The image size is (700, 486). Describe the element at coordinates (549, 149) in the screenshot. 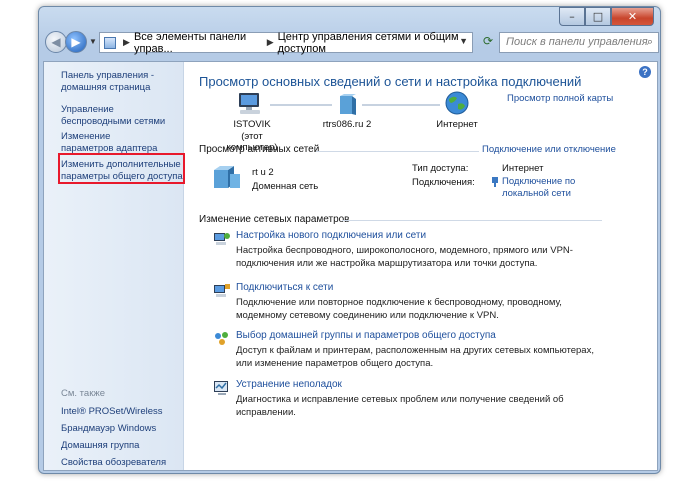

I see `connect-disconnect-link: Подключение или отключение` at that location.